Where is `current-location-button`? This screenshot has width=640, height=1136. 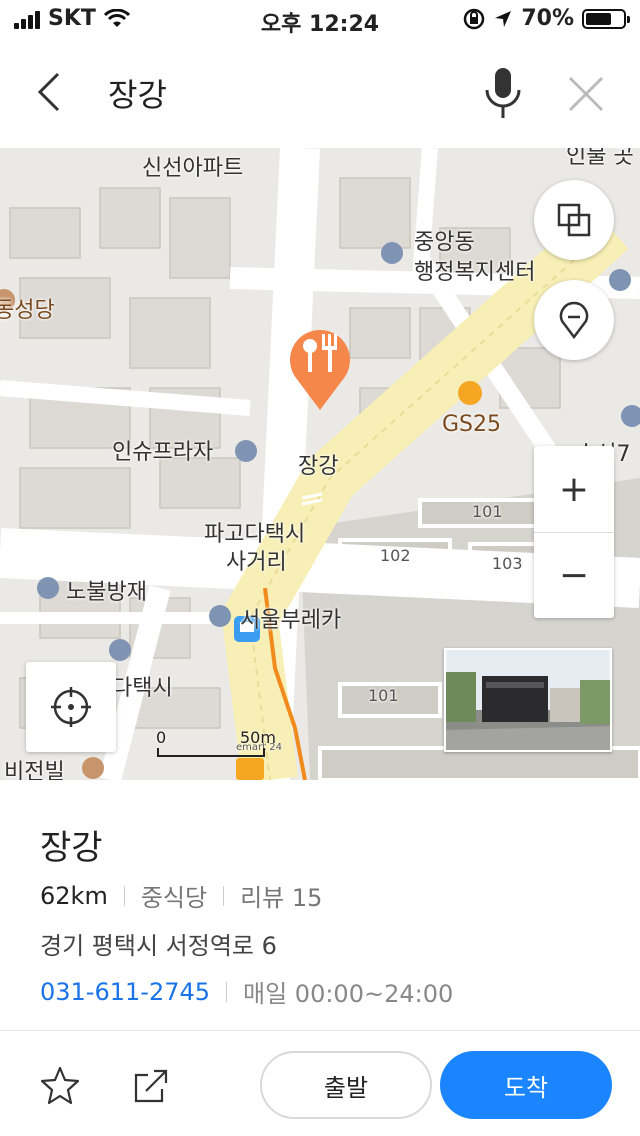
current-location-button is located at coordinates (71, 707).